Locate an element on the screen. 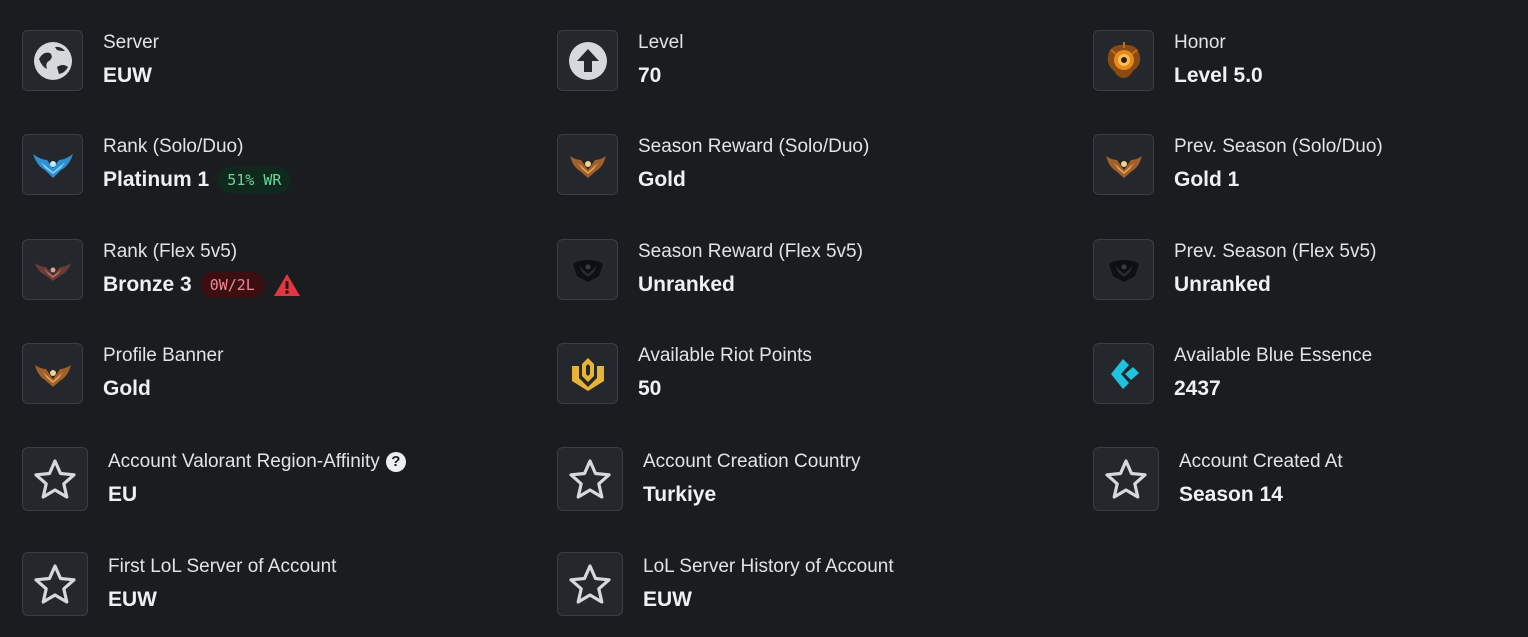  stat-value: Season 14 is located at coordinates (1231, 494).